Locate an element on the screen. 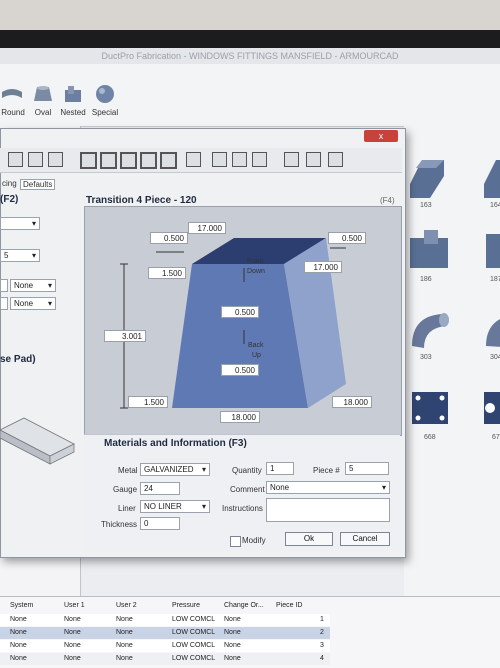  dim-front-offset: 0.500 is located at coordinates (240, 312).